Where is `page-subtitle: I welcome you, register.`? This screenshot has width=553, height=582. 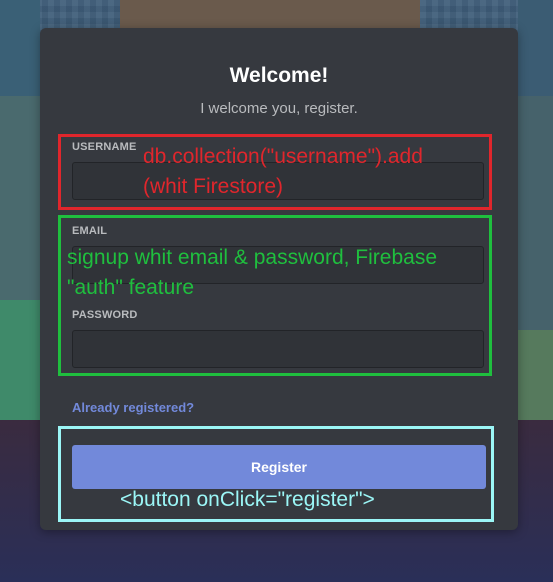 page-subtitle: I welcome you, register. is located at coordinates (279, 108).